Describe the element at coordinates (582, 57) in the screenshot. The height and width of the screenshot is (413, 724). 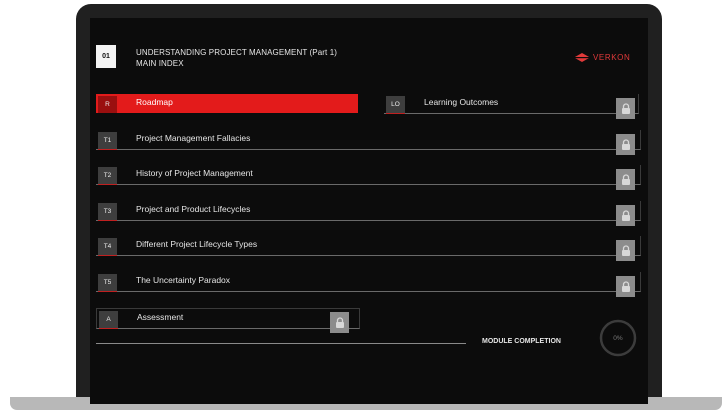
I see `verkon-logo-icon` at that location.